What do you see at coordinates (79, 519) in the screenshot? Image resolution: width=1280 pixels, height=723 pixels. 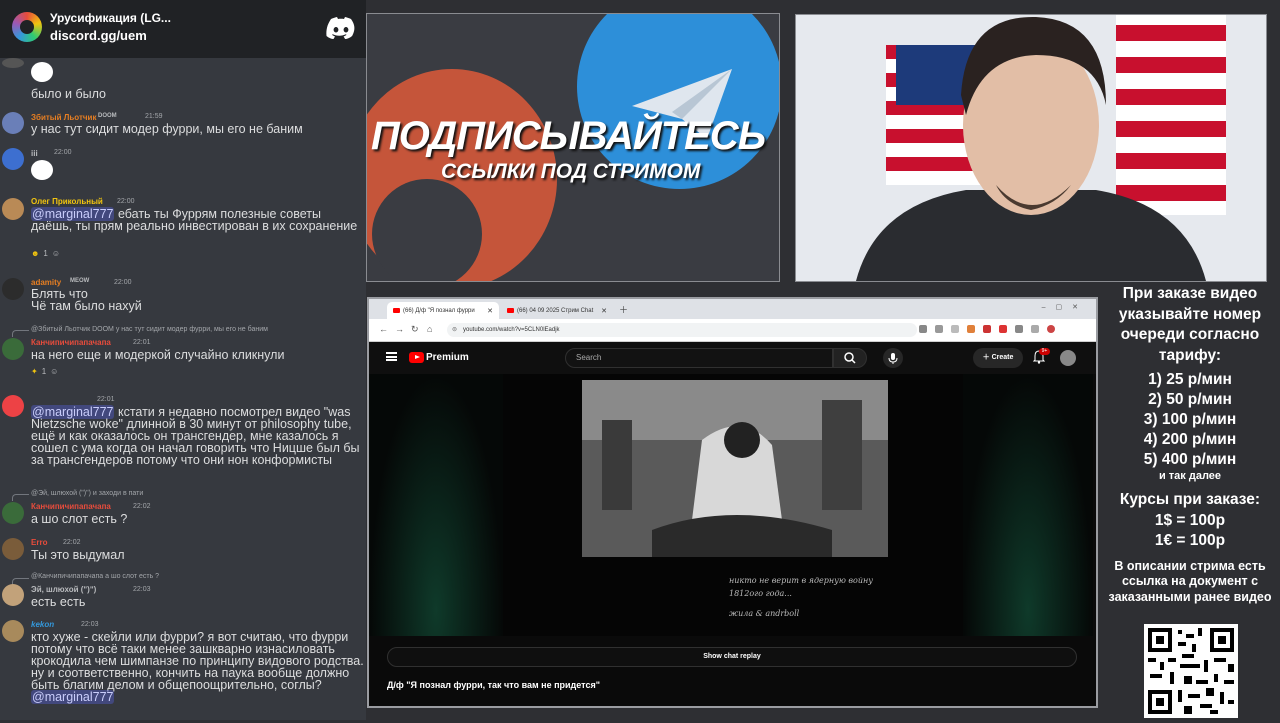 I see `message-text: а шо слот есть ?` at bounding box center [79, 519].